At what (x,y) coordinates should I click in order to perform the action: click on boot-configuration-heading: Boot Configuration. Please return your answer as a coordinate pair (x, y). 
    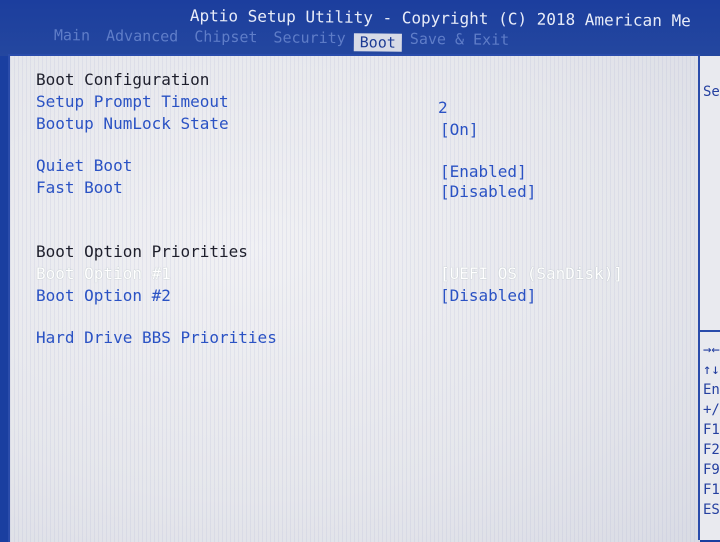
    Looking at the image, I should click on (123, 79).